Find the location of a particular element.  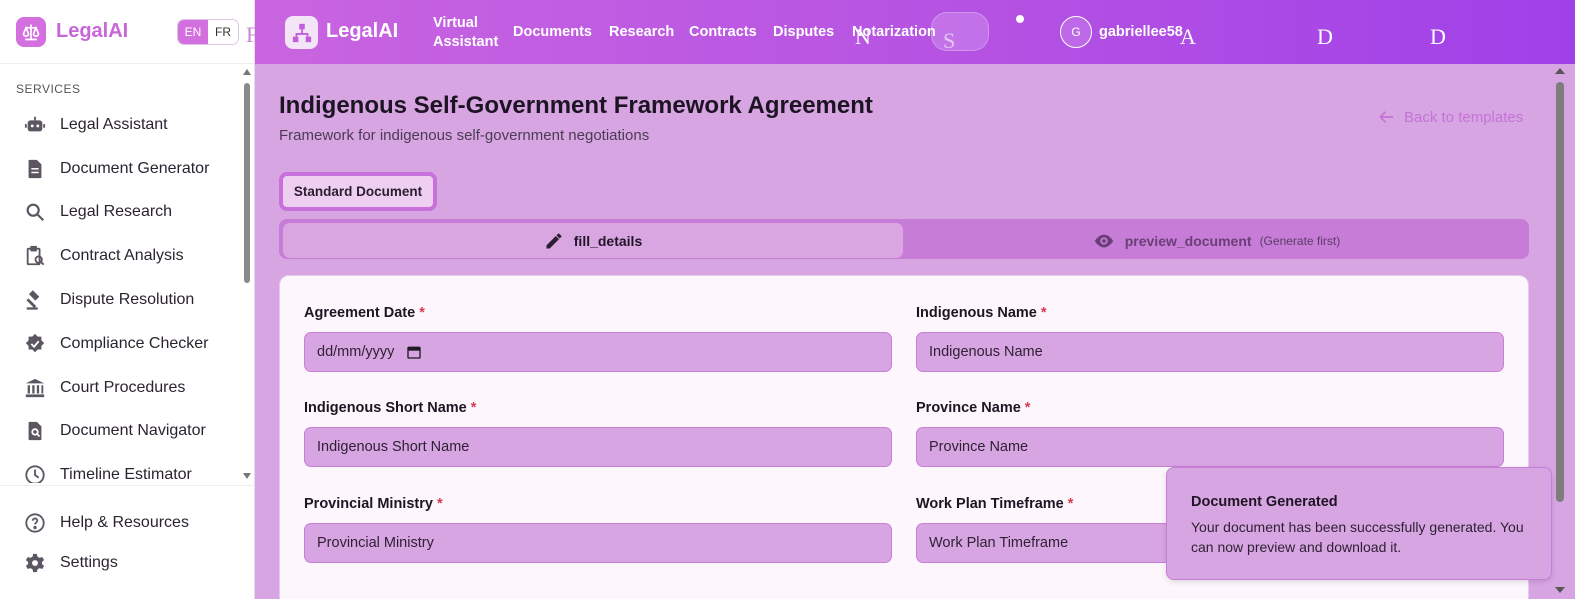

agreement-date-field: dd/mm/yyyy is located at coordinates (598, 352).